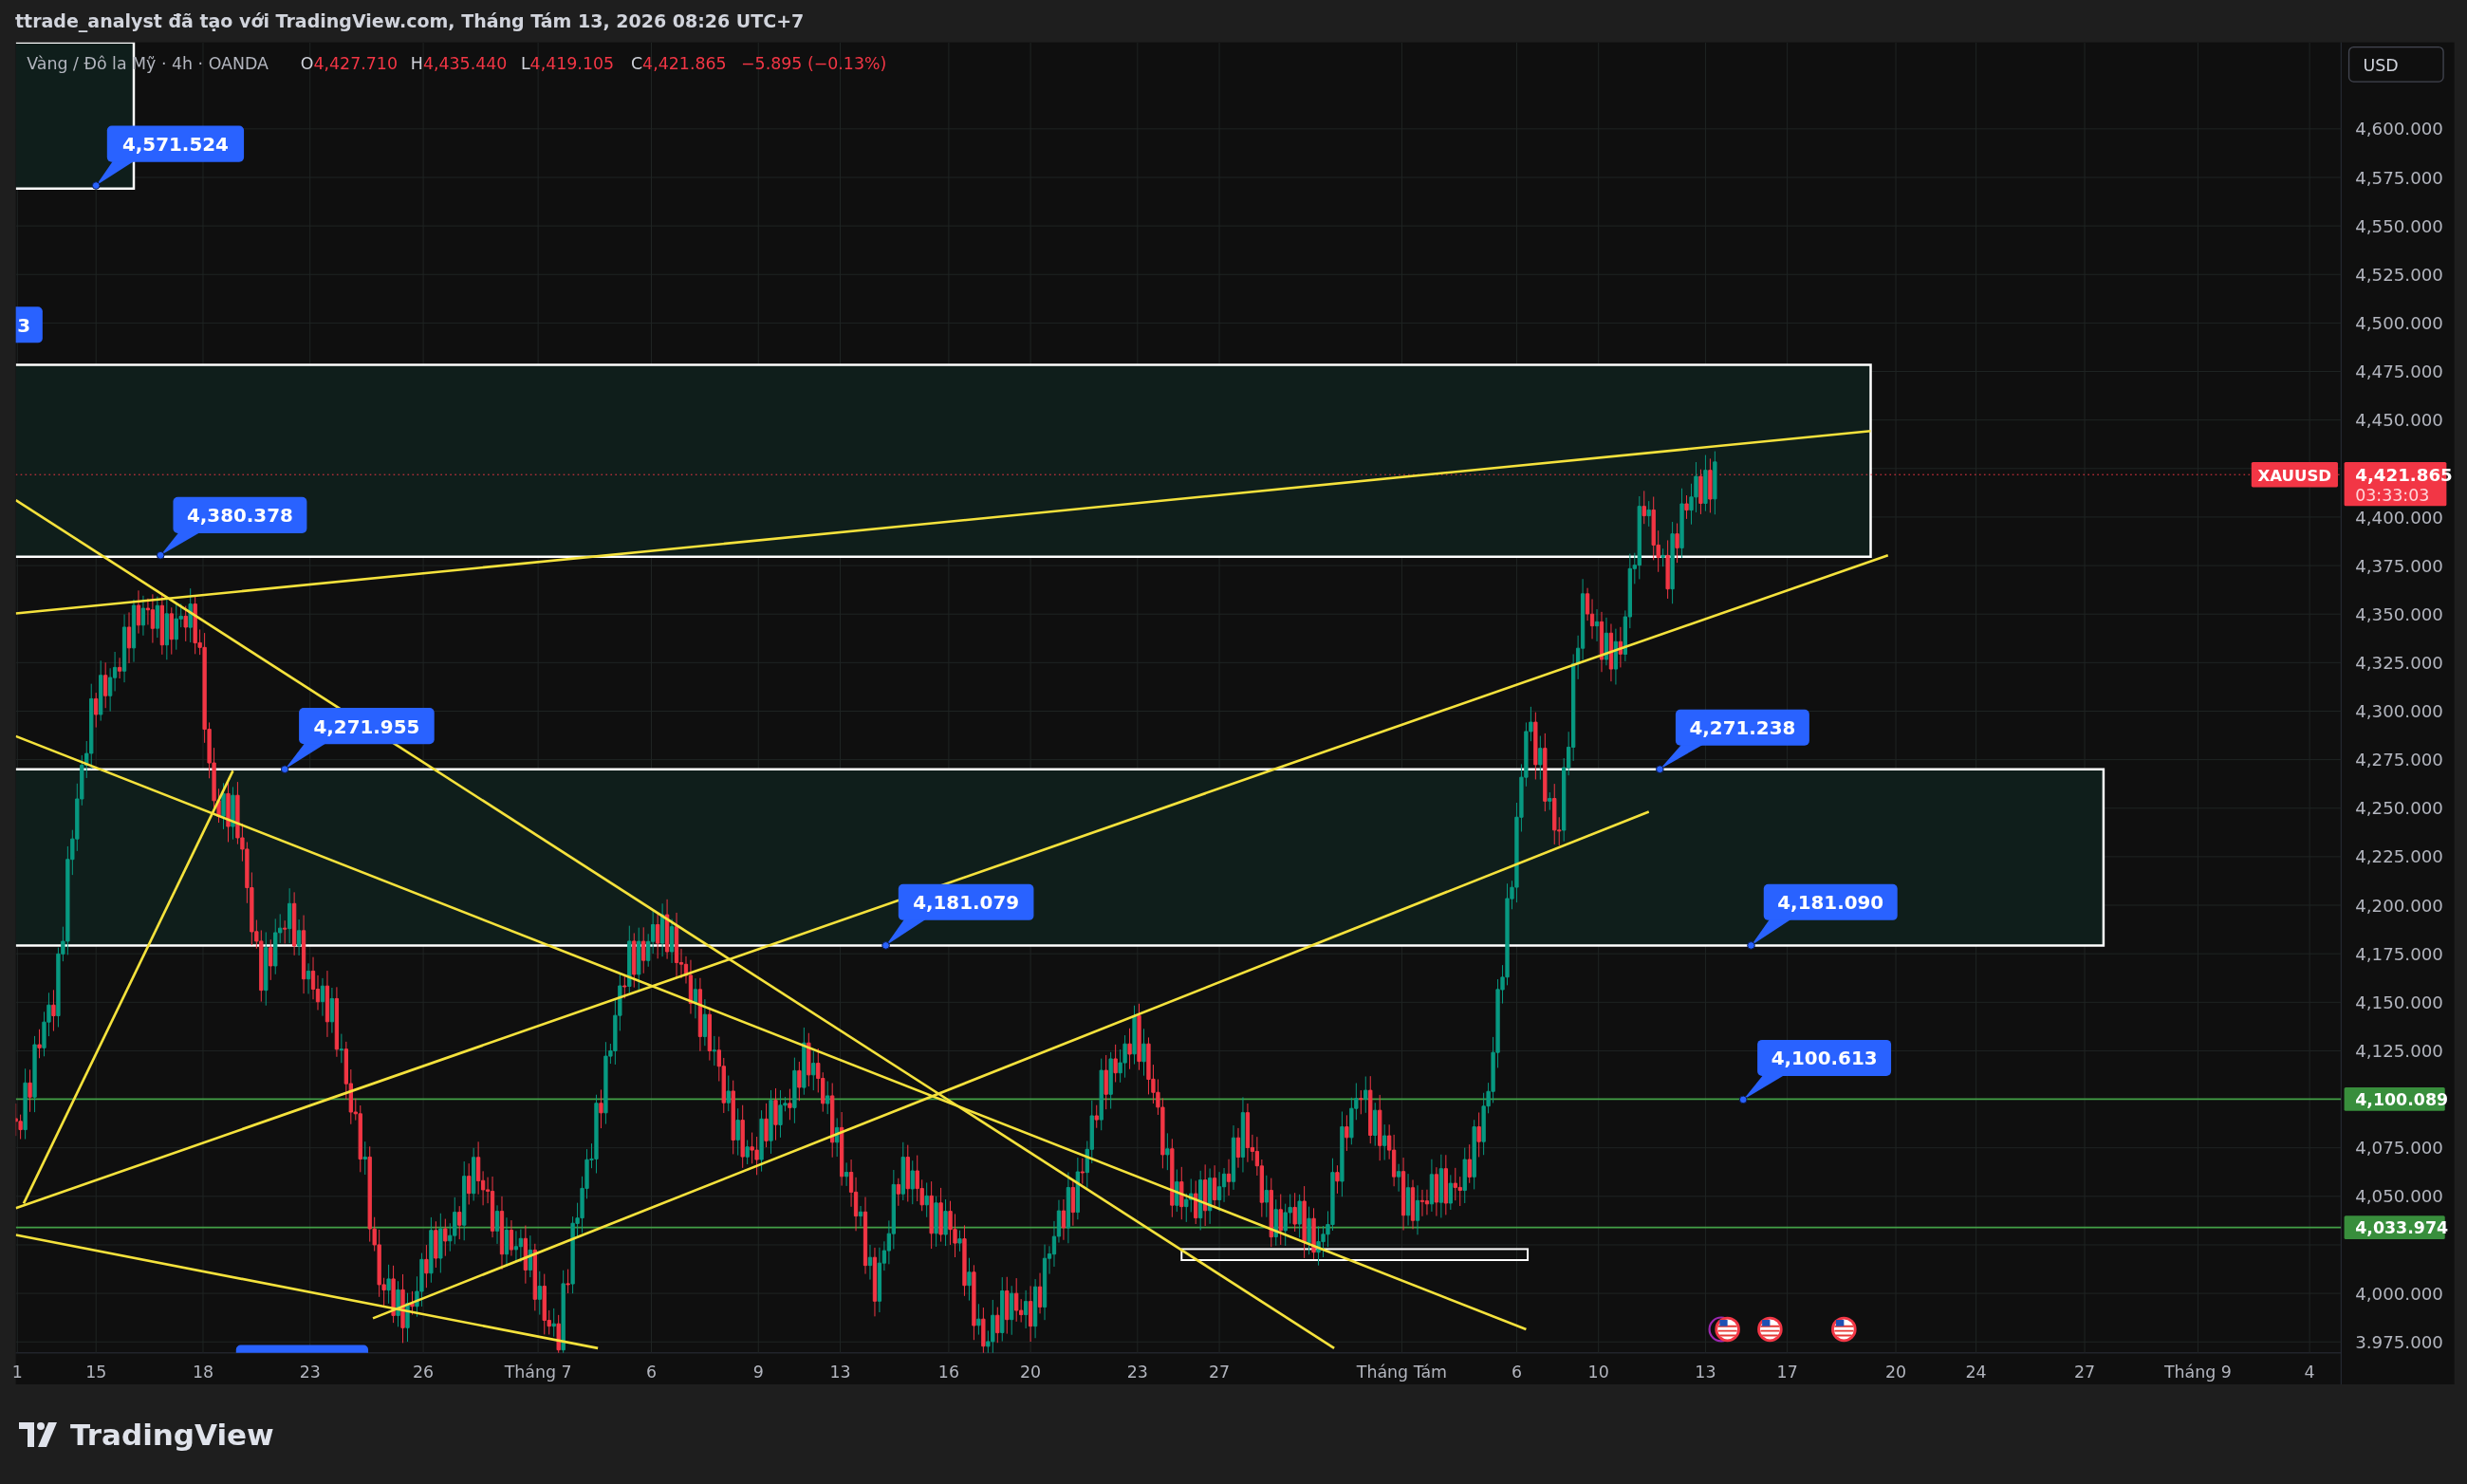  Describe the element at coordinates (538, 1372) in the screenshot. I see `time-axis-label: Tháng 7` at that location.